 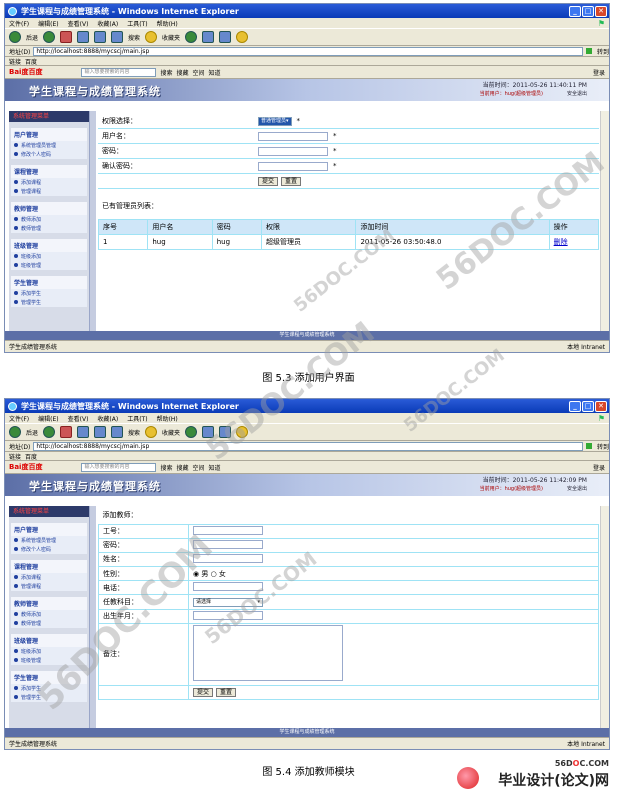 What do you see at coordinates (275, 121) in the screenshot?
I see `role-select: 普通管理员 ▾` at bounding box center [275, 121].